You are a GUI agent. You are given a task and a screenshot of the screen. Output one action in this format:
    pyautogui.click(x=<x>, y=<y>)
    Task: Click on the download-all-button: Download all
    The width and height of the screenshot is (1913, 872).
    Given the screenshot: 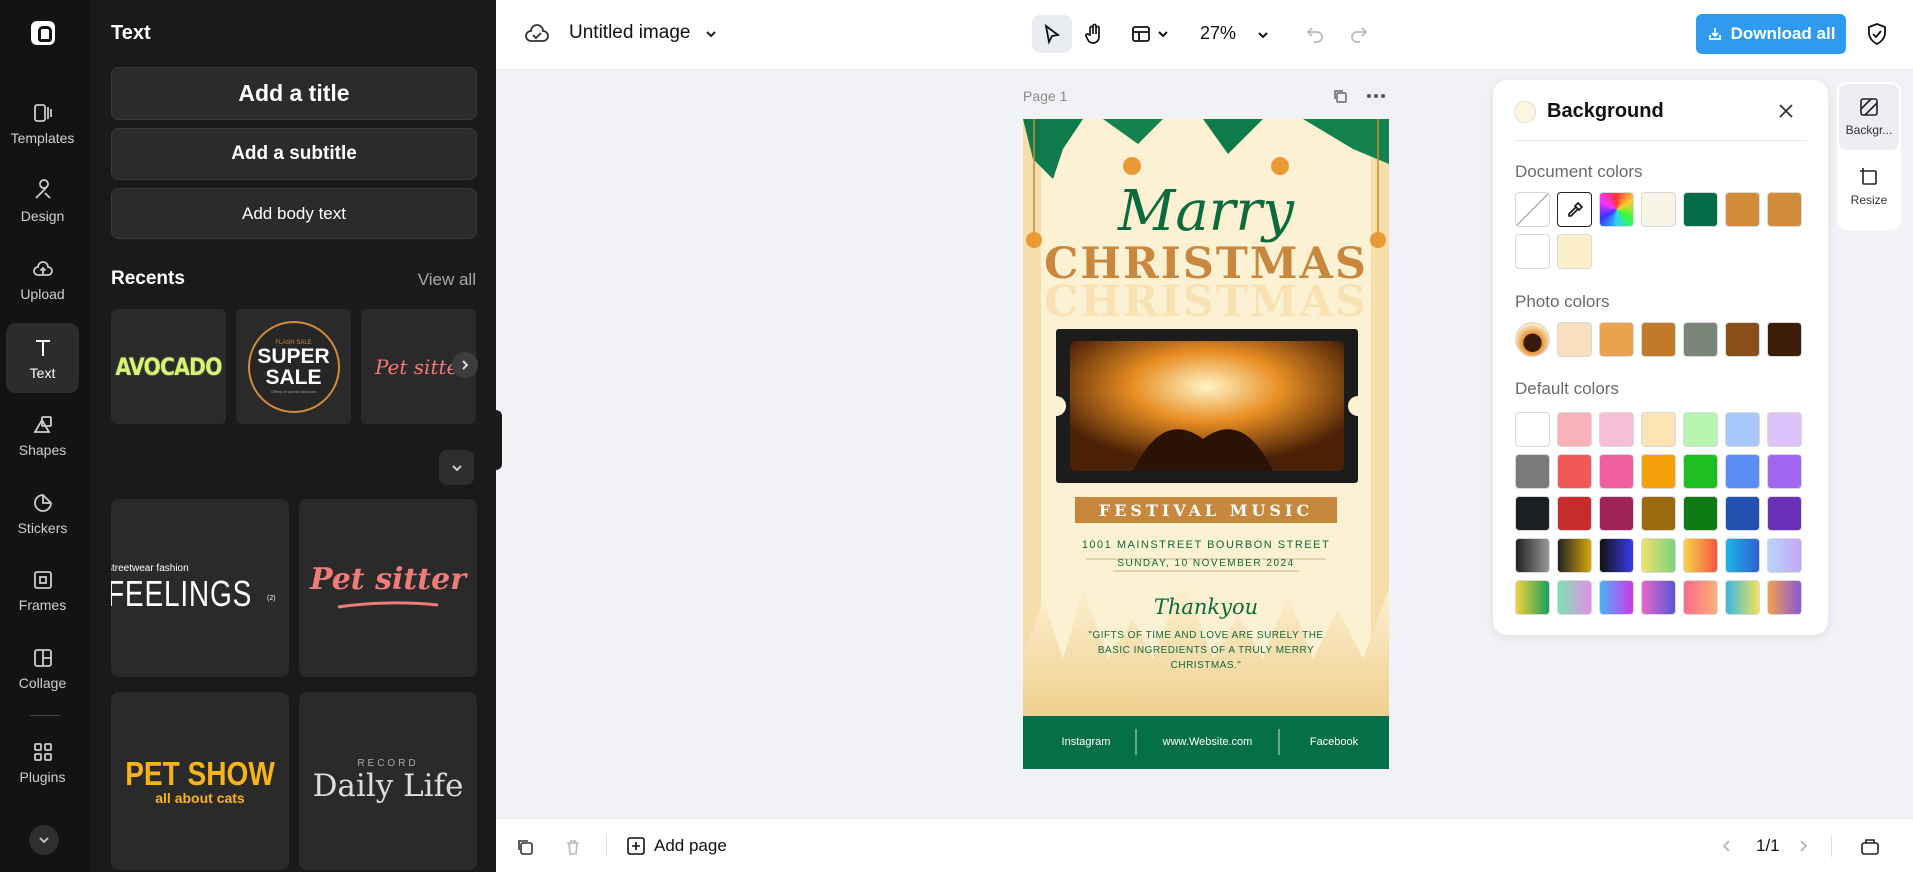 What is the action you would take?
    pyautogui.click(x=1771, y=34)
    